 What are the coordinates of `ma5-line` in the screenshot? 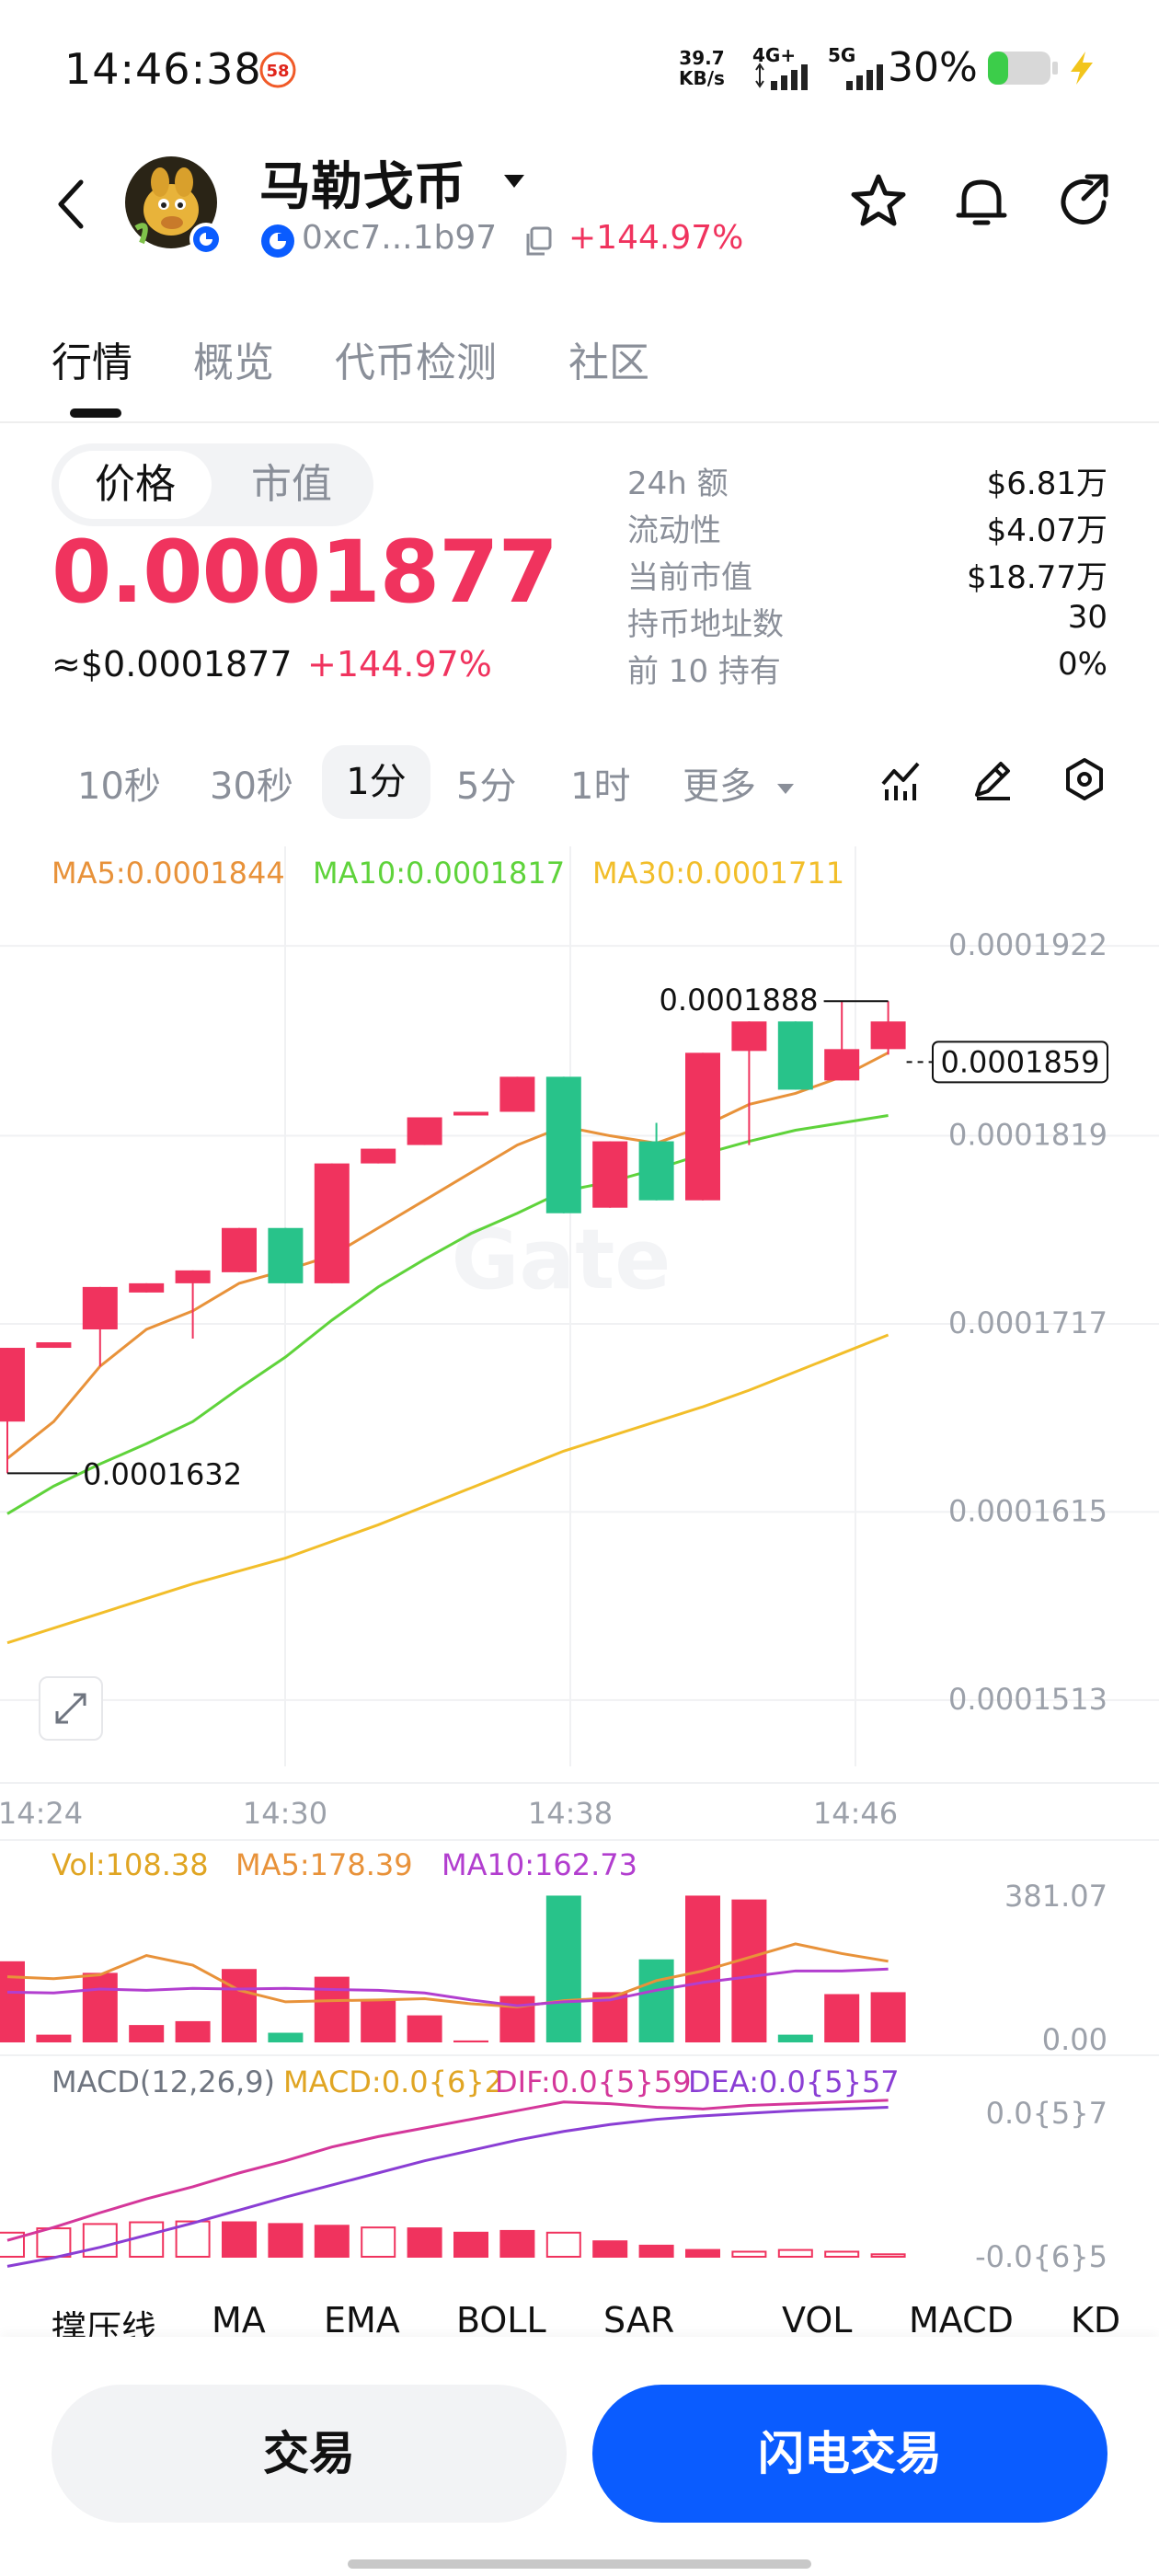 It's located at (447, 1256).